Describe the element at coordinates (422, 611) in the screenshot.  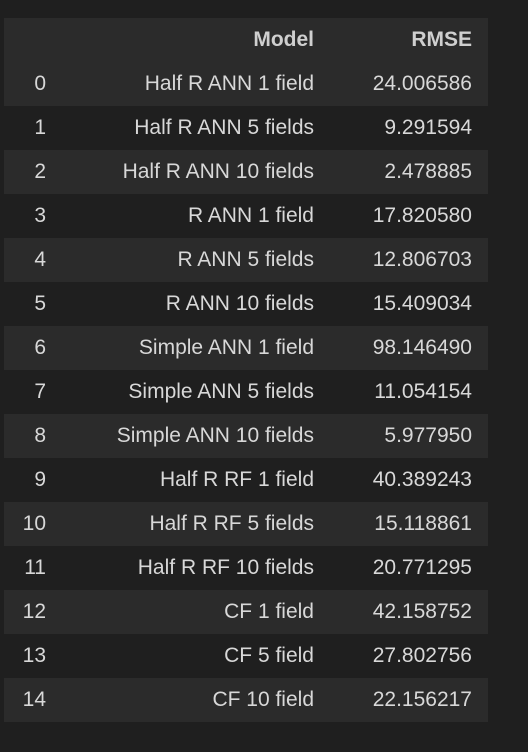
I see `rmse-cell: 42.158752` at that location.